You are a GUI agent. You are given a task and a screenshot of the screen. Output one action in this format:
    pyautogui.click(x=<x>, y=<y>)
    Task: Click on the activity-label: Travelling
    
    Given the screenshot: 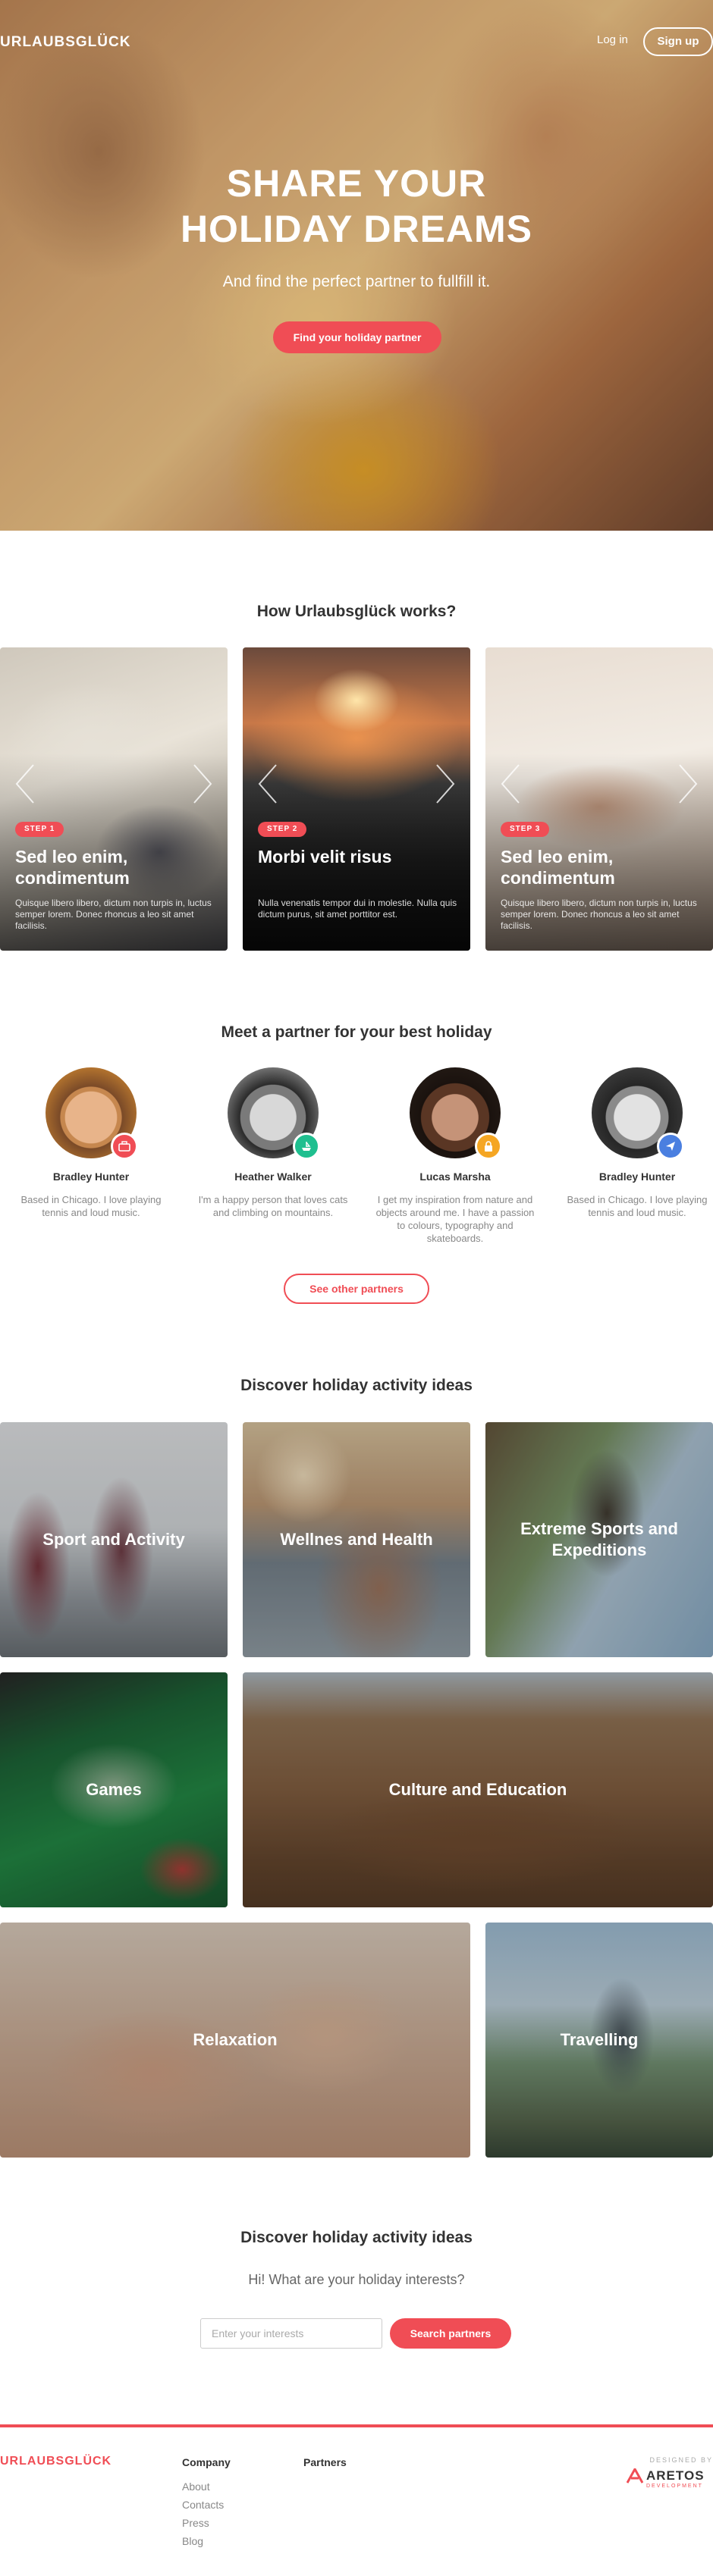 What is the action you would take?
    pyautogui.click(x=599, y=2040)
    